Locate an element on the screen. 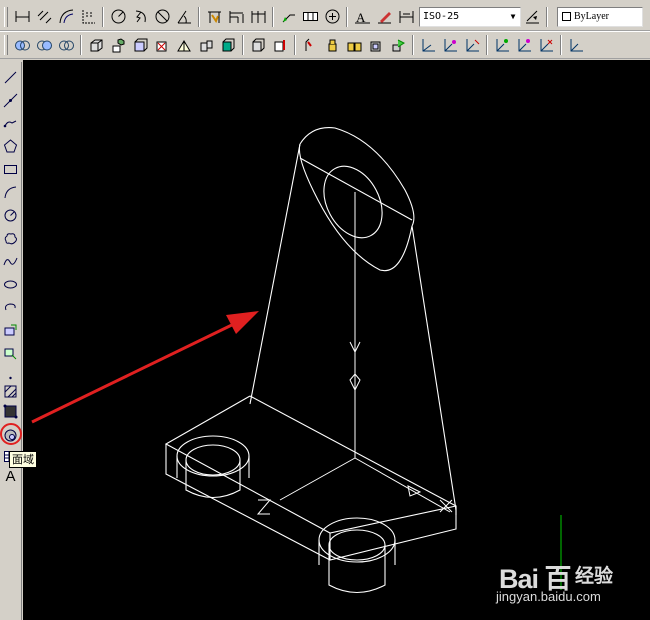  polygon-icon is located at coordinates (10, 146).